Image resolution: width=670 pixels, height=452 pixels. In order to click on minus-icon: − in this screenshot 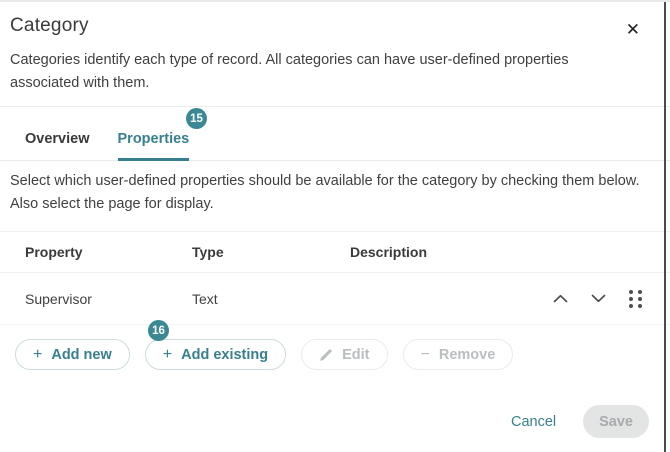, I will do `click(425, 354)`.